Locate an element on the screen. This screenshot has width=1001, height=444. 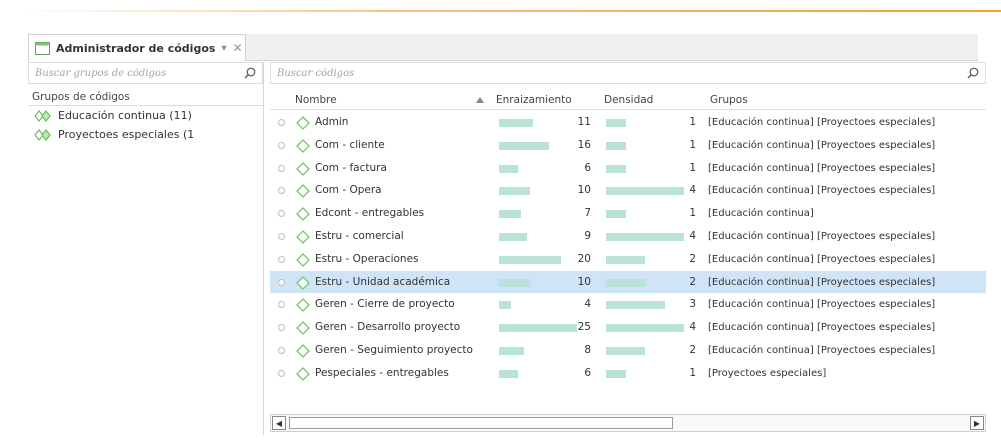
density-value: 3 is located at coordinates (692, 304).